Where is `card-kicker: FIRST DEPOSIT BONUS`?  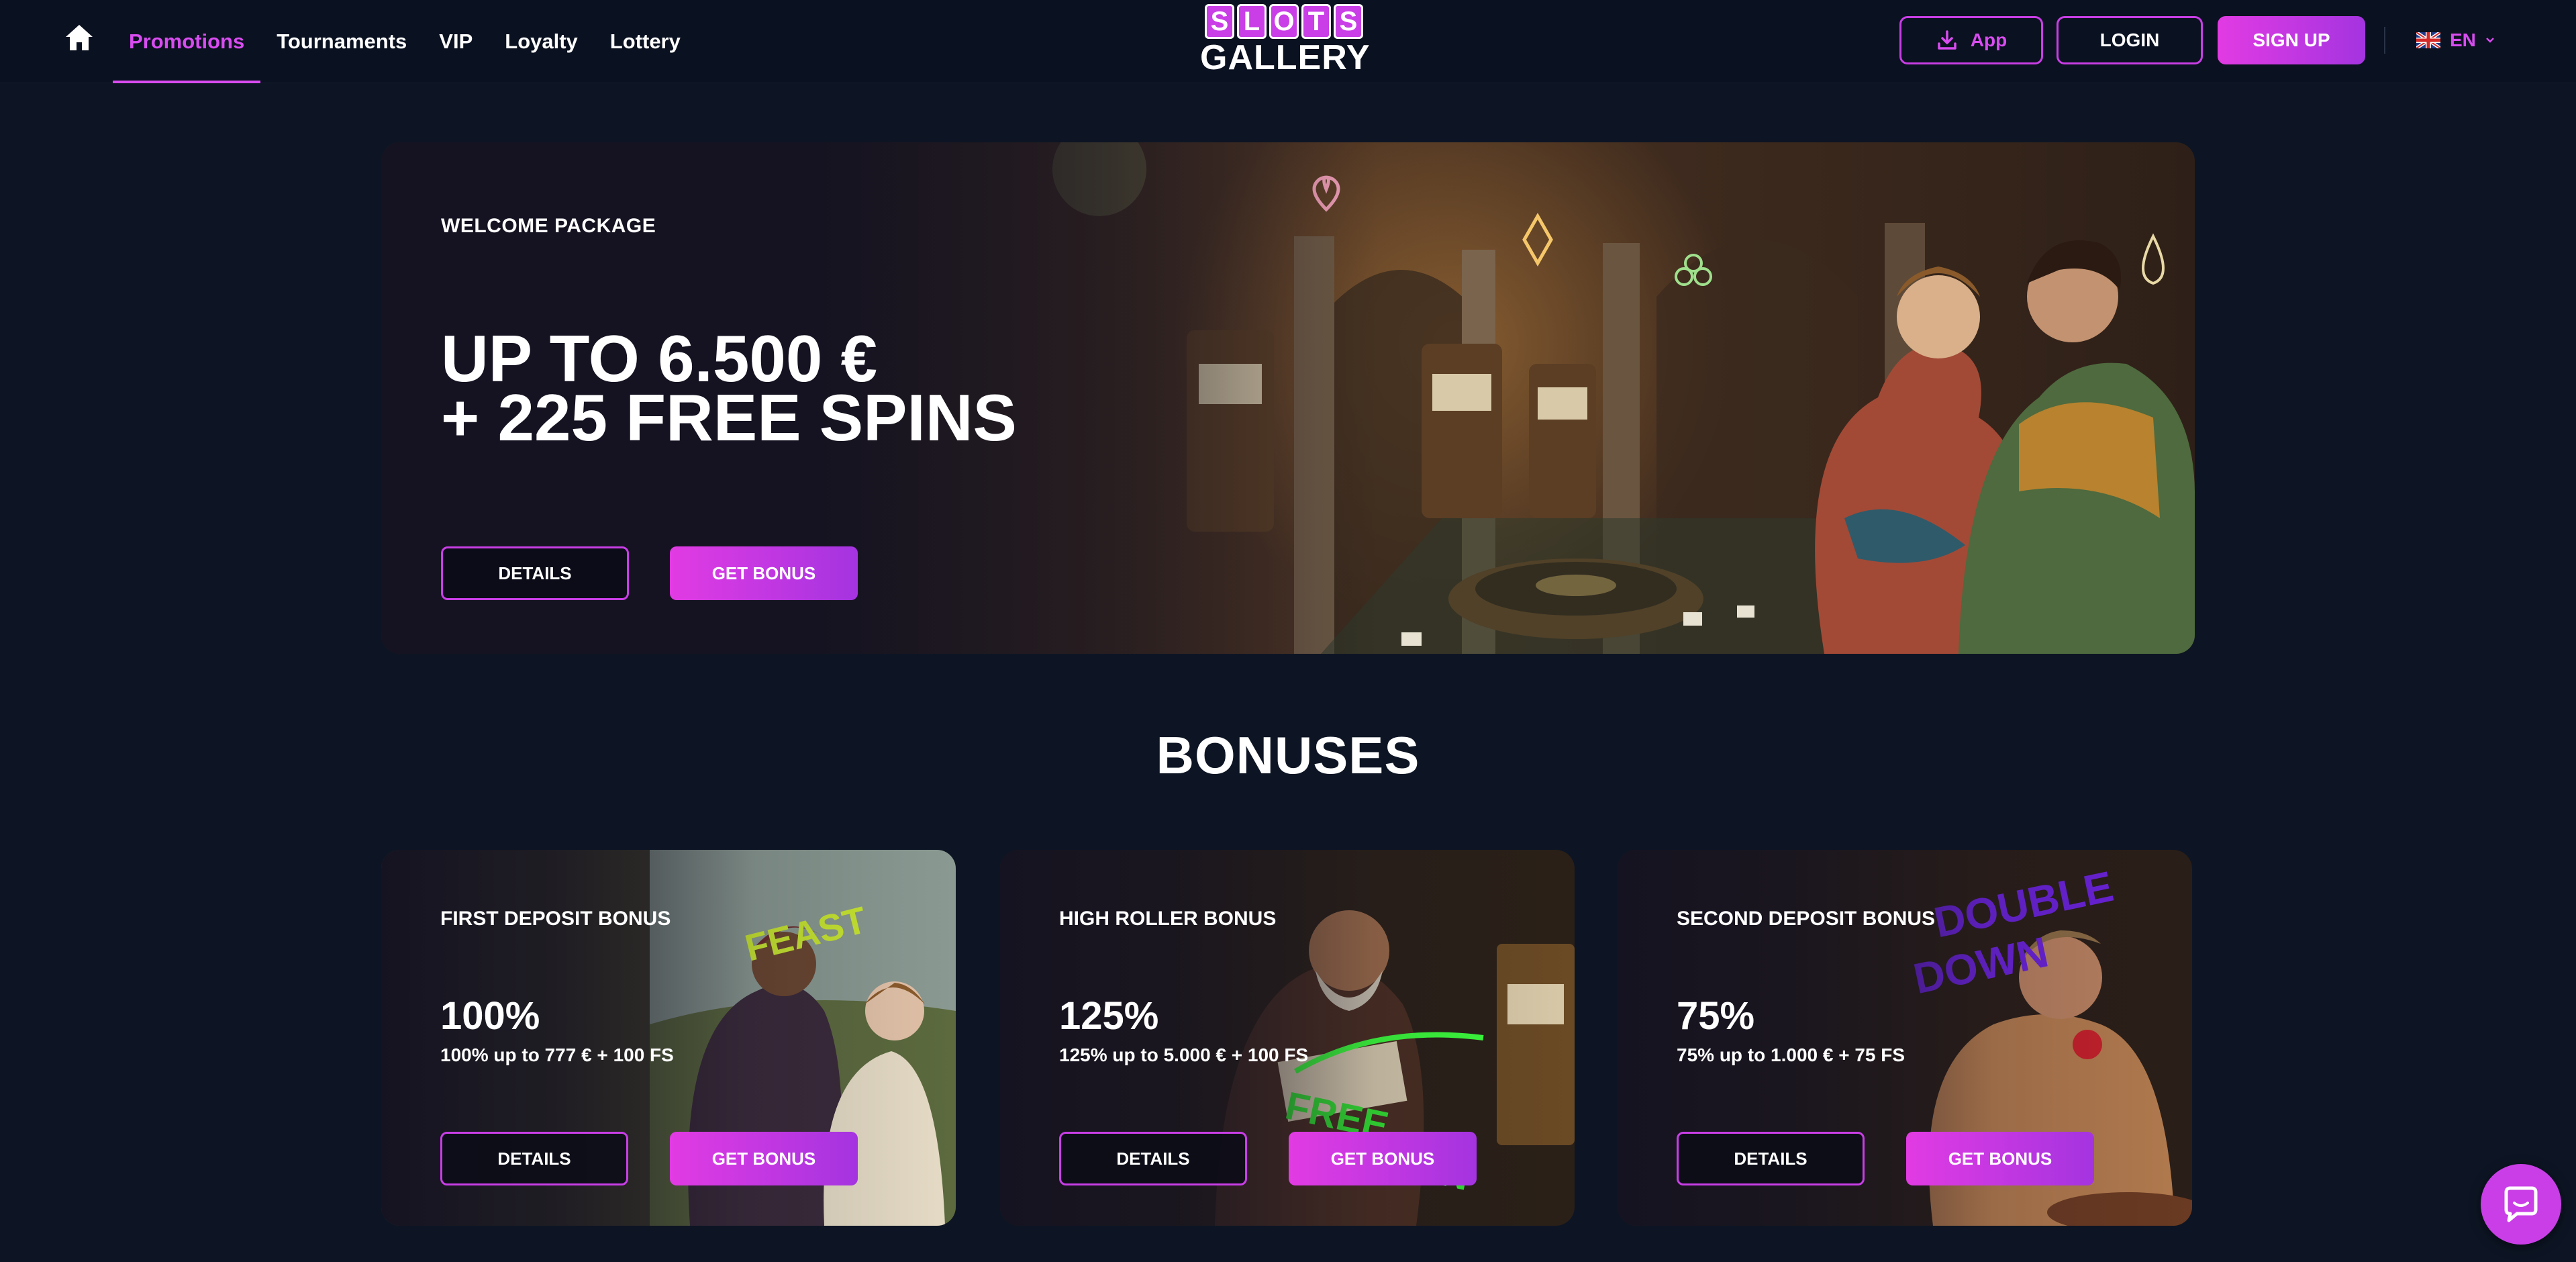
card-kicker: FIRST DEPOSIT BONUS is located at coordinates (555, 919).